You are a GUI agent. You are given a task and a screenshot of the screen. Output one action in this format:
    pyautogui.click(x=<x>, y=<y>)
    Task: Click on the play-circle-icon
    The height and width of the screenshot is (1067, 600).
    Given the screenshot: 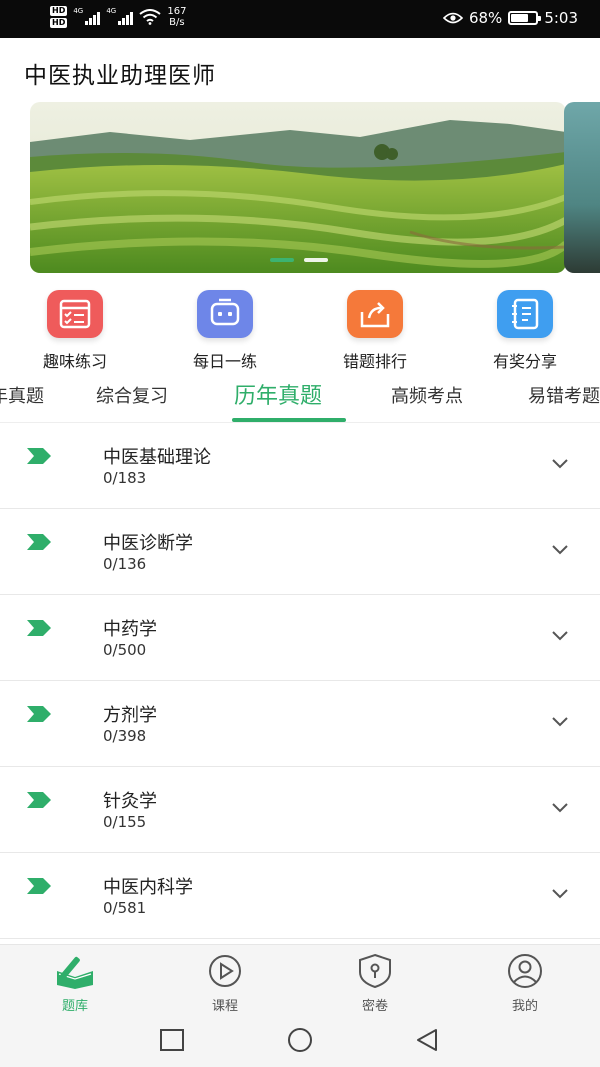 What is the action you would take?
    pyautogui.click(x=225, y=971)
    